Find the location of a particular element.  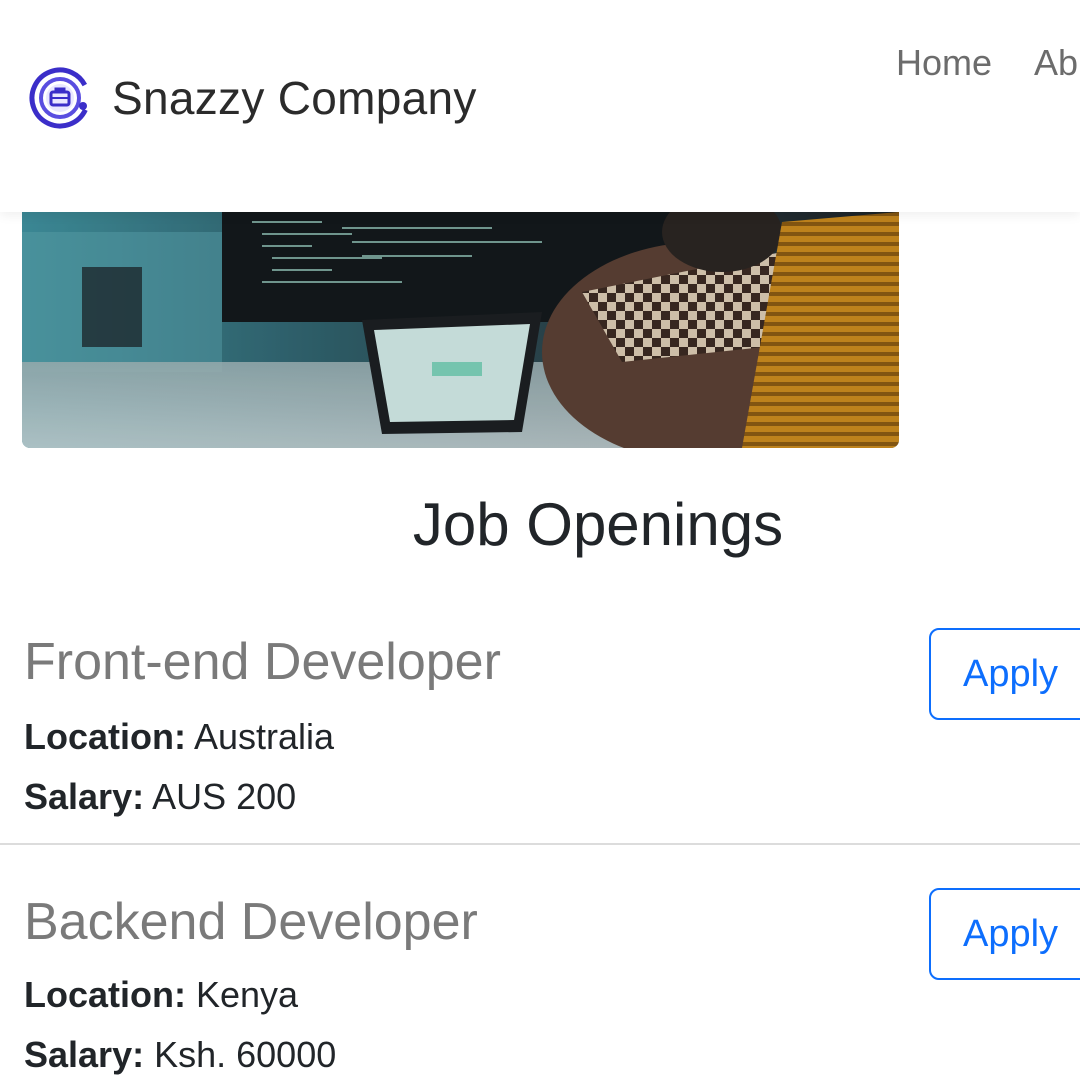

nav-links: Home Ab is located at coordinates (988, 63).